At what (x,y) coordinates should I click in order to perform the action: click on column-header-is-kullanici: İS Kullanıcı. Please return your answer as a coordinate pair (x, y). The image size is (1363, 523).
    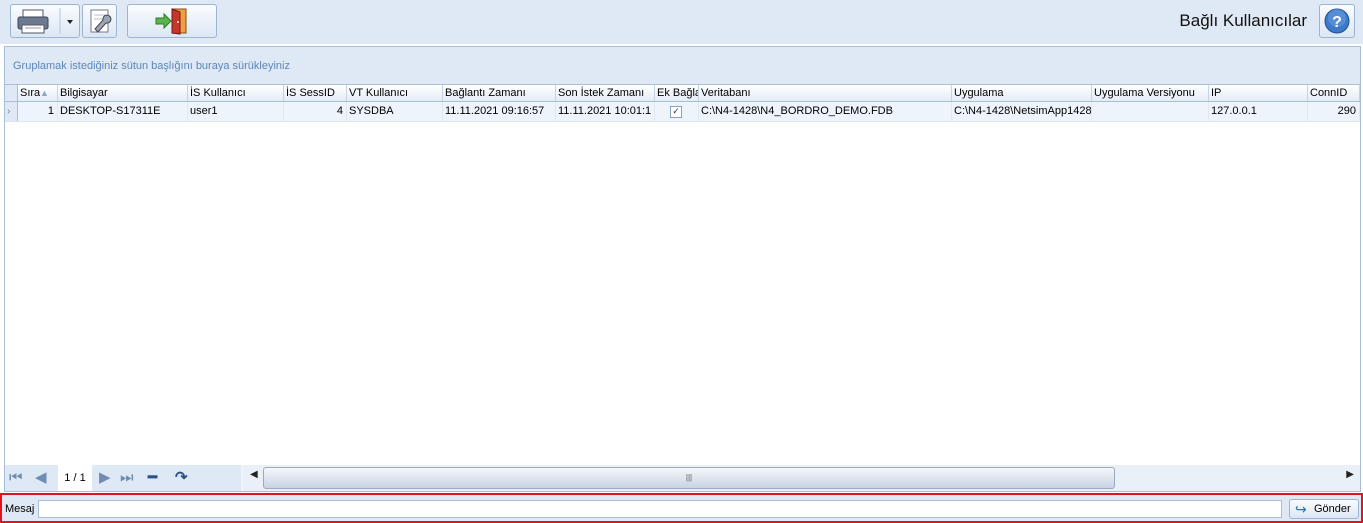
    Looking at the image, I should click on (236, 93).